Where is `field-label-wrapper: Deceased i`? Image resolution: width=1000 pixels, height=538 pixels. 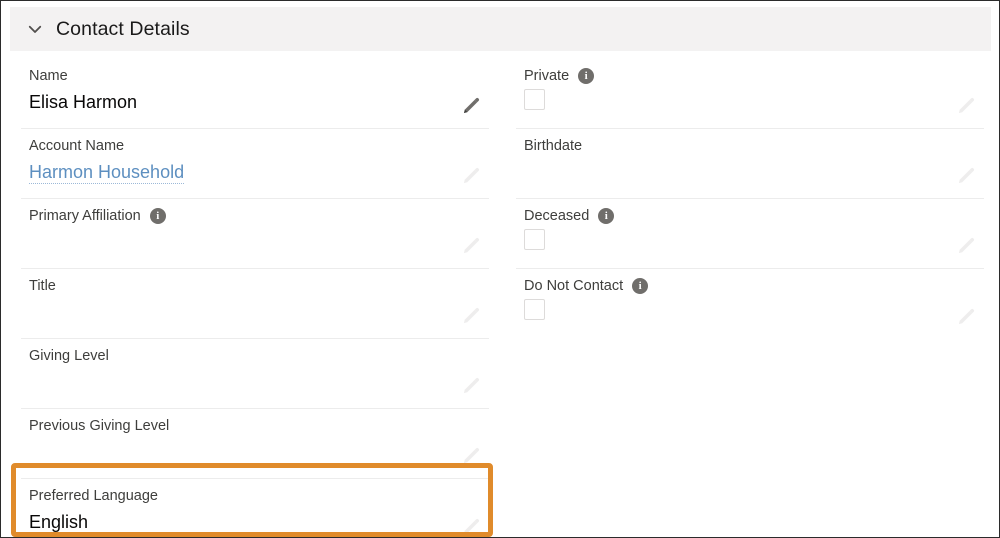 field-label-wrapper: Deceased i is located at coordinates (754, 216).